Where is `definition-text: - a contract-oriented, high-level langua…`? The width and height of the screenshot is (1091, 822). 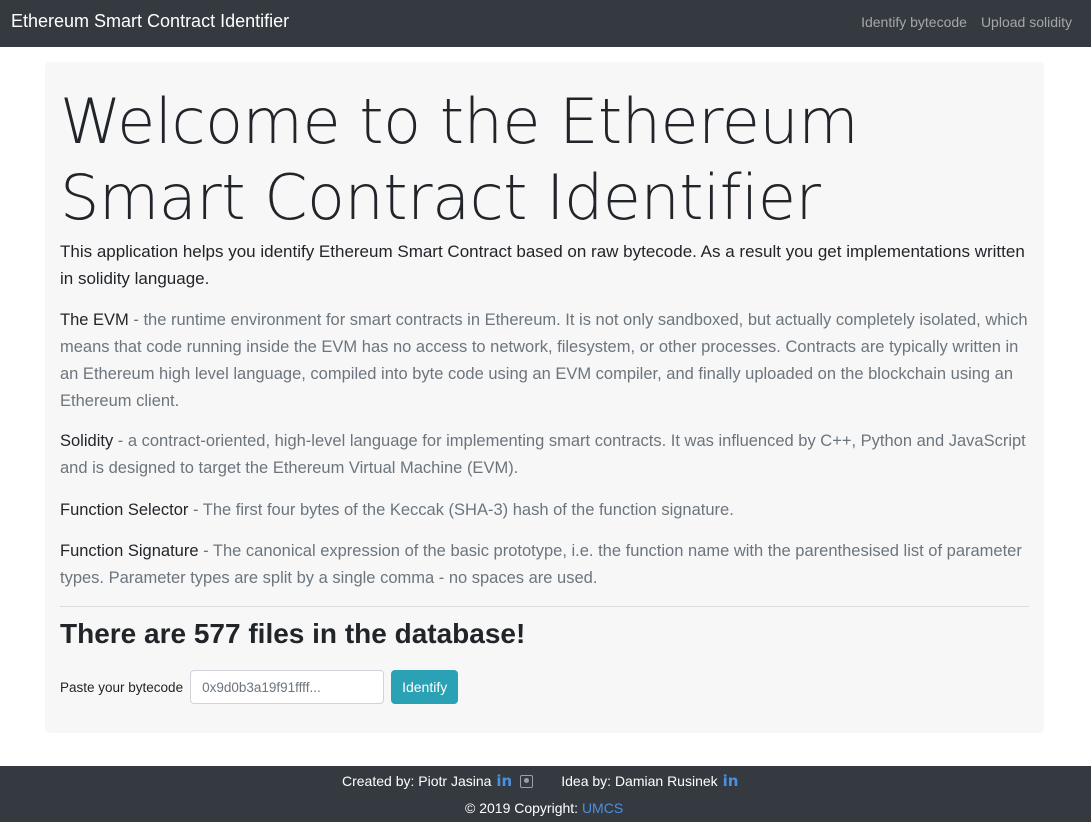
definition-text: - a contract-oriented, high-level langua… is located at coordinates (543, 454).